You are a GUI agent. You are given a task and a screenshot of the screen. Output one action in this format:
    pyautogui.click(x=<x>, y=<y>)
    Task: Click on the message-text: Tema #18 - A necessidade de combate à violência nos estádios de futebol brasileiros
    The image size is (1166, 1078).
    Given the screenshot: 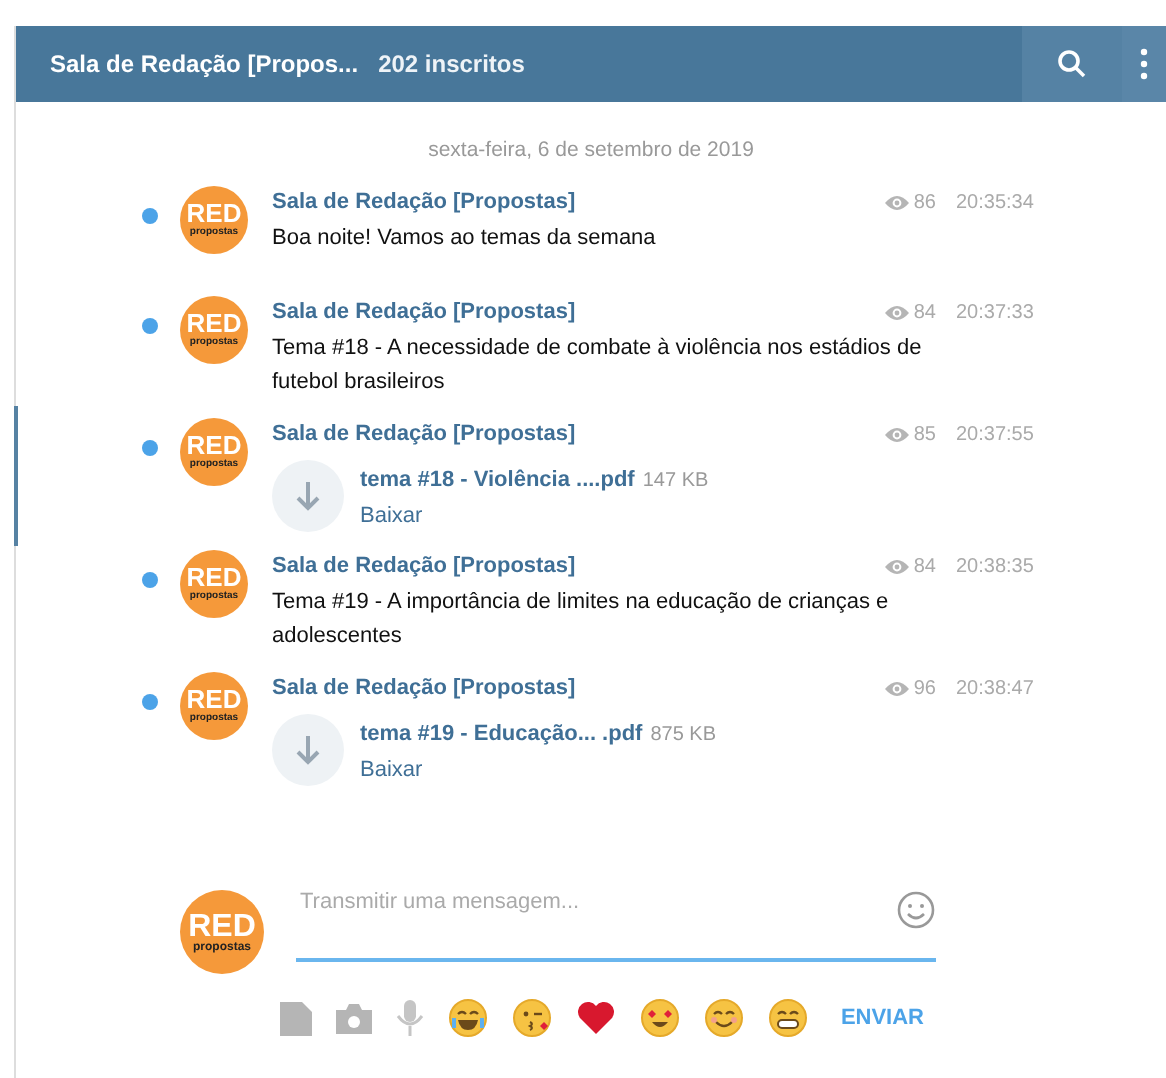 What is the action you would take?
    pyautogui.click(x=598, y=366)
    